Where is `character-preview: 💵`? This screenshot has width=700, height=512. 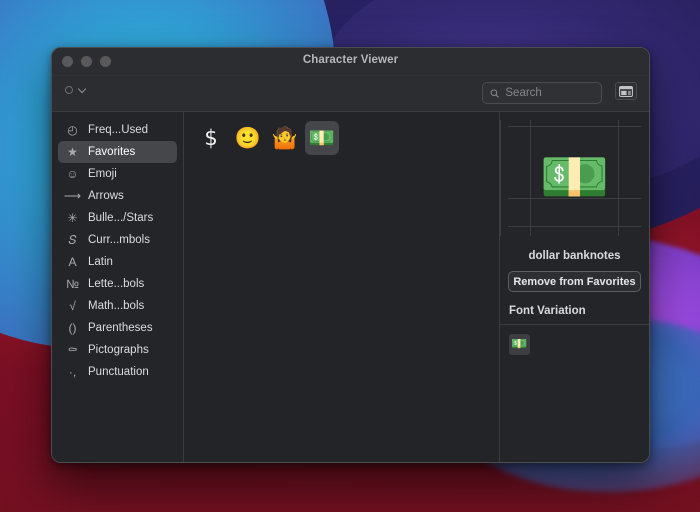 character-preview: 💵 is located at coordinates (574, 178).